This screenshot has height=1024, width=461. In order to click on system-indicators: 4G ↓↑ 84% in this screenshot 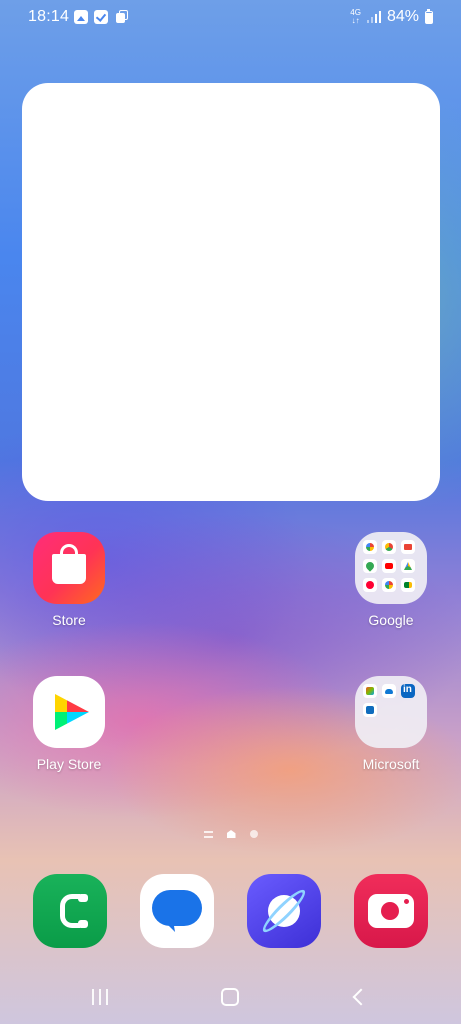, I will do `click(391, 17)`.